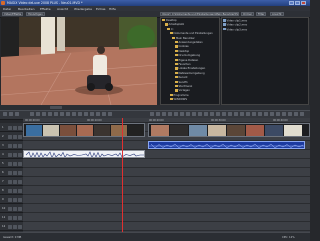  What do you see at coordinates (188, 42) in the screenshot?
I see `tree-item: Anwendungsdaten` at bounding box center [188, 42].